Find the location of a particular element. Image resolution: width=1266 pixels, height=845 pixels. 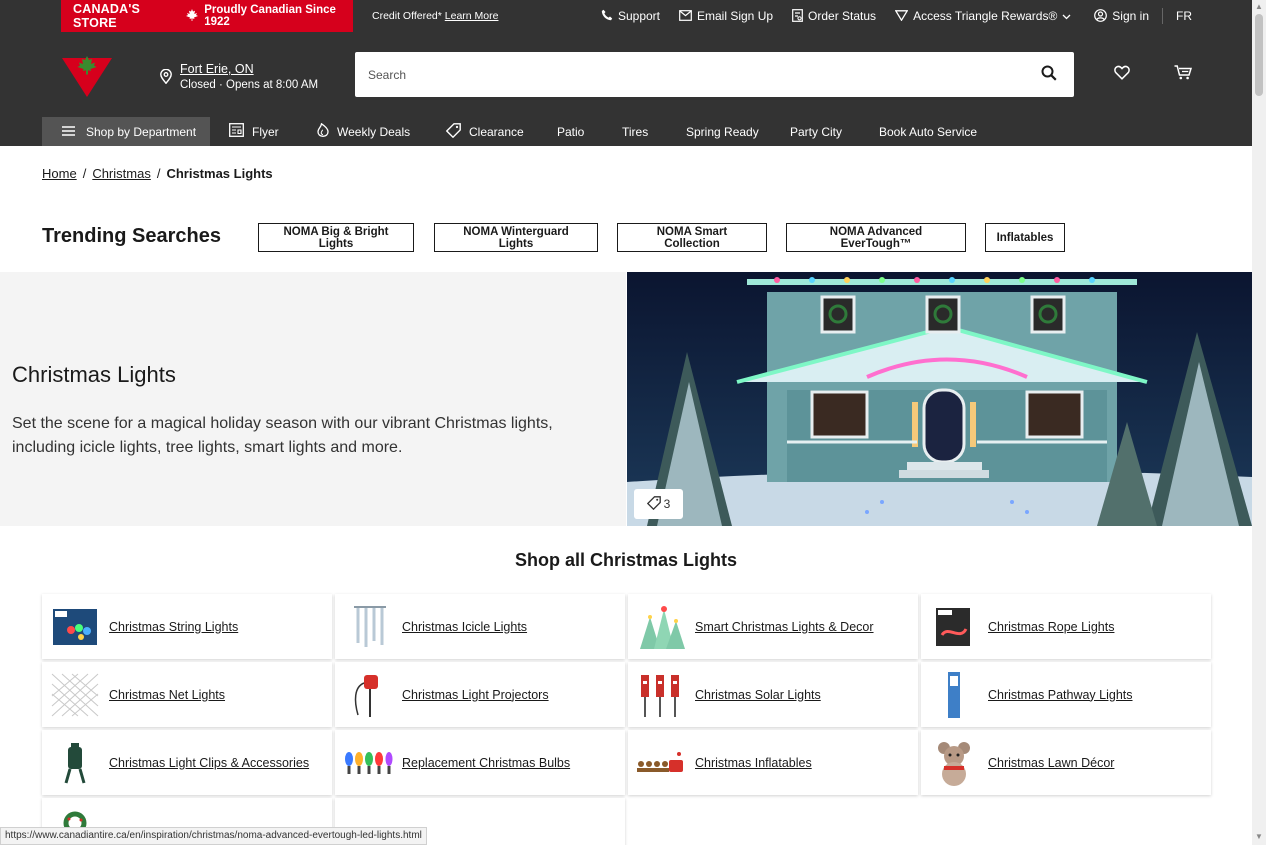

spring-label: Spring Ready is located at coordinates (722, 131).